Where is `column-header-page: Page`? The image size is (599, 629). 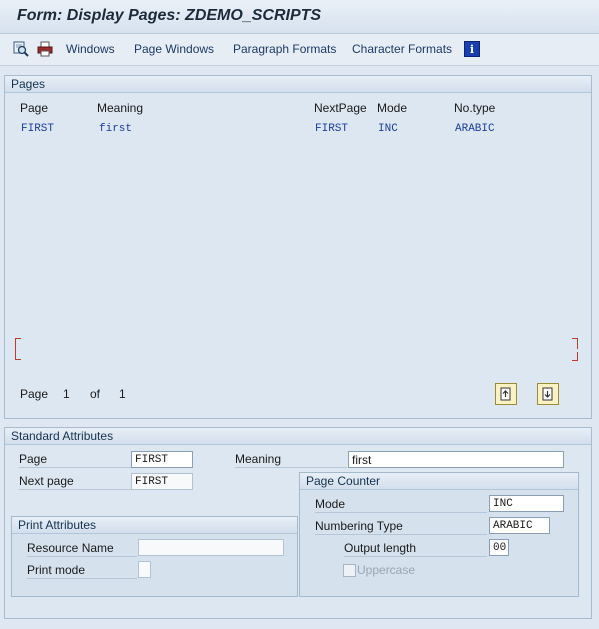
column-header-page: Page is located at coordinates (34, 108).